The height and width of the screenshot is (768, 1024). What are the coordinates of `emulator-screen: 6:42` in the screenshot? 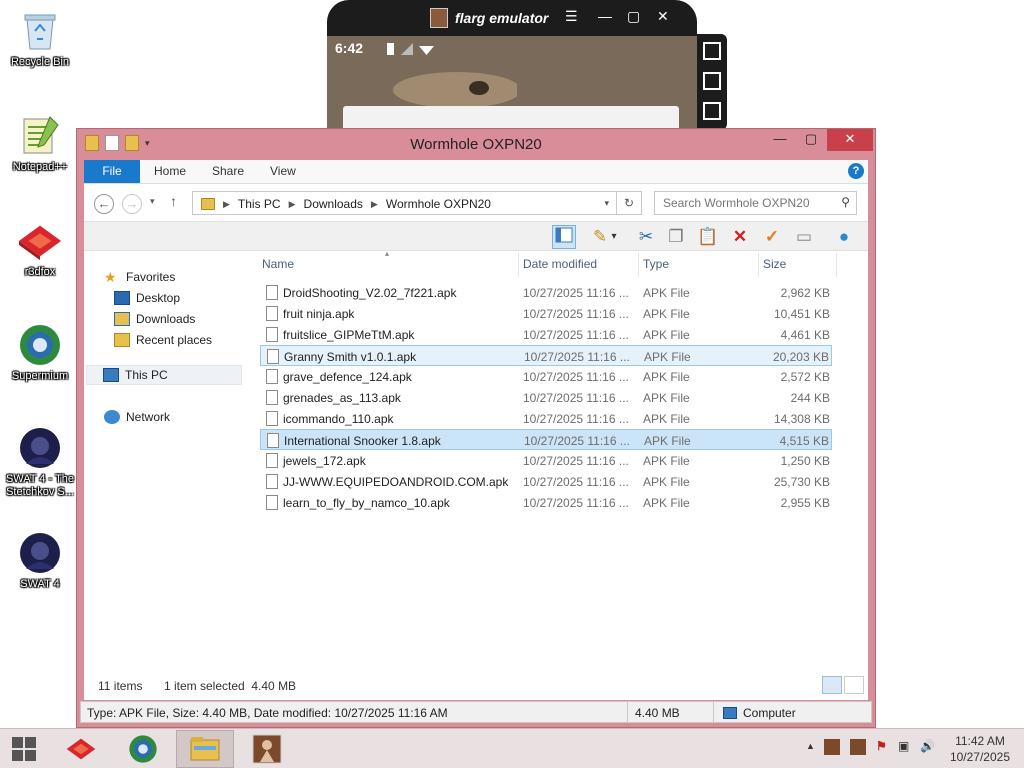 It's located at (512, 88).